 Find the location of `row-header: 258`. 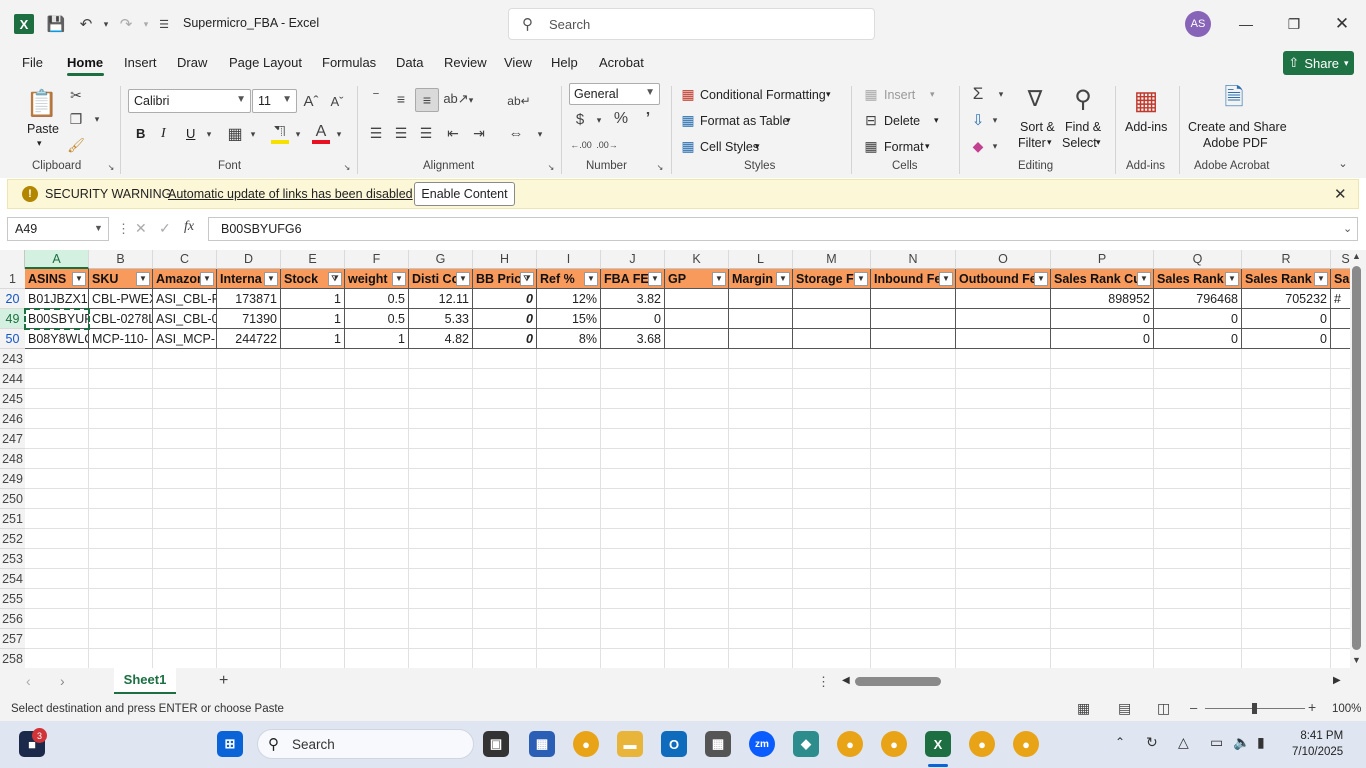

row-header: 258 is located at coordinates (12, 658).